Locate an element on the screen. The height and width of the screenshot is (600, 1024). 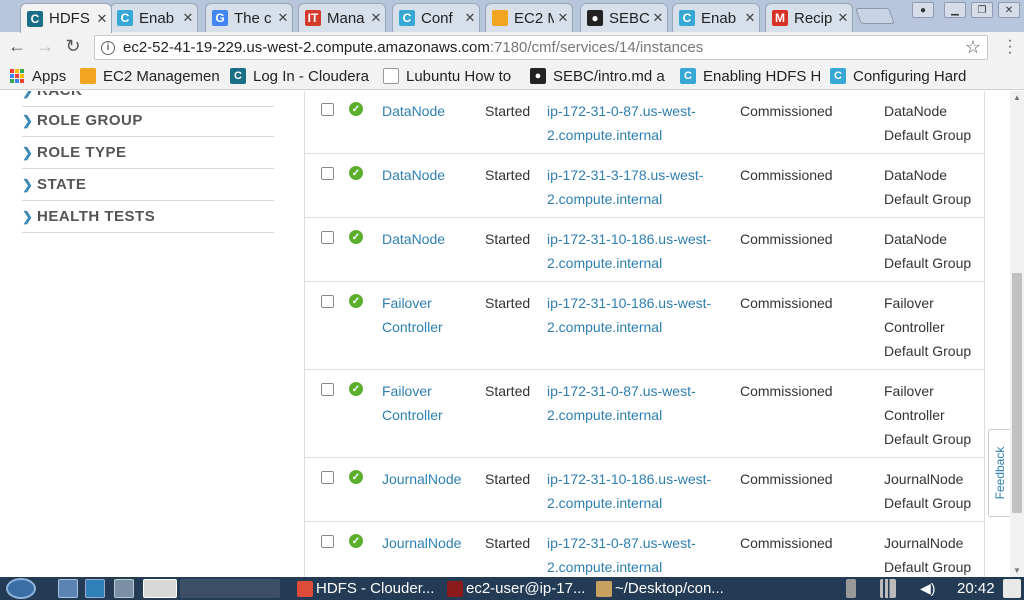
network-icon is located at coordinates (95, 588).